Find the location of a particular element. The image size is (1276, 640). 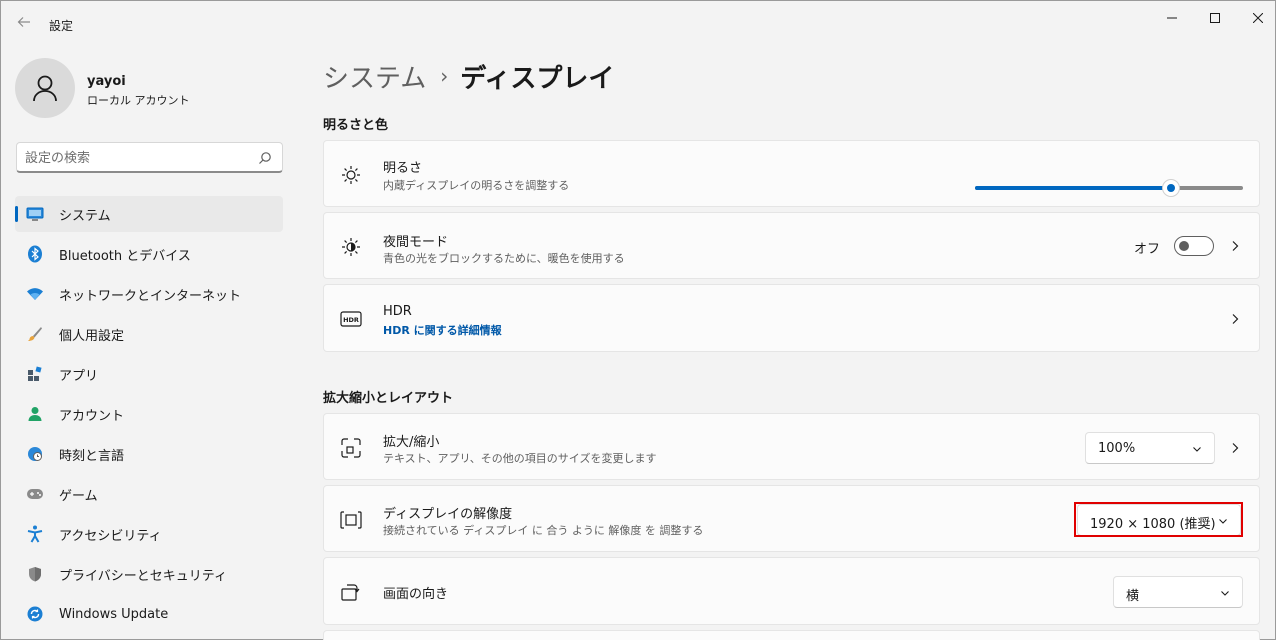

sidebar-item-label: アクセシビリティ is located at coordinates (110, 536).